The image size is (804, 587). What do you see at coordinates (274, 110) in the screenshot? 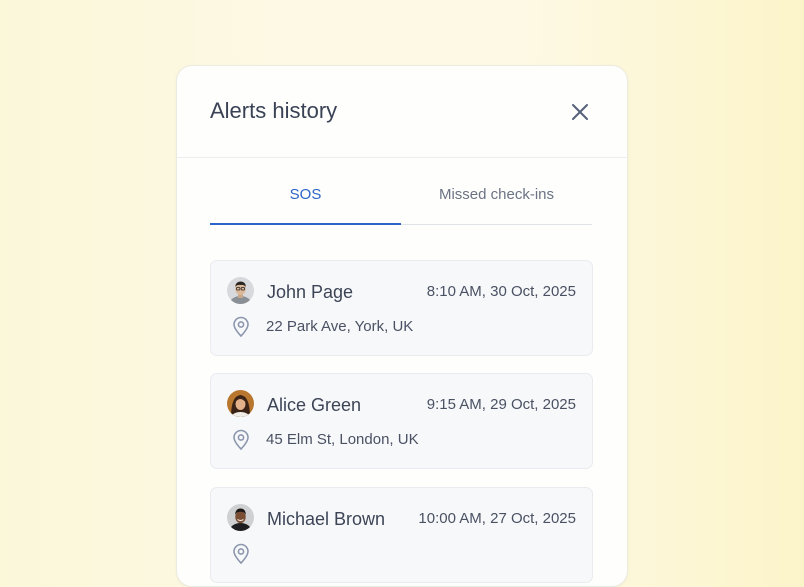
I see `dialog-title: Alerts history` at bounding box center [274, 110].